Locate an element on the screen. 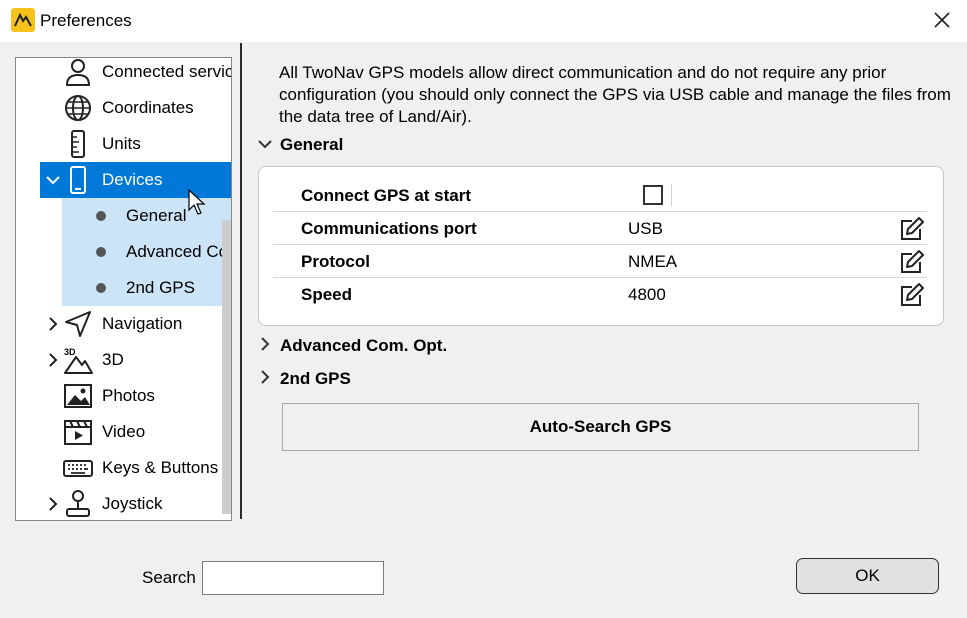  tree-item-3d: 3D 3D is located at coordinates (123, 360).